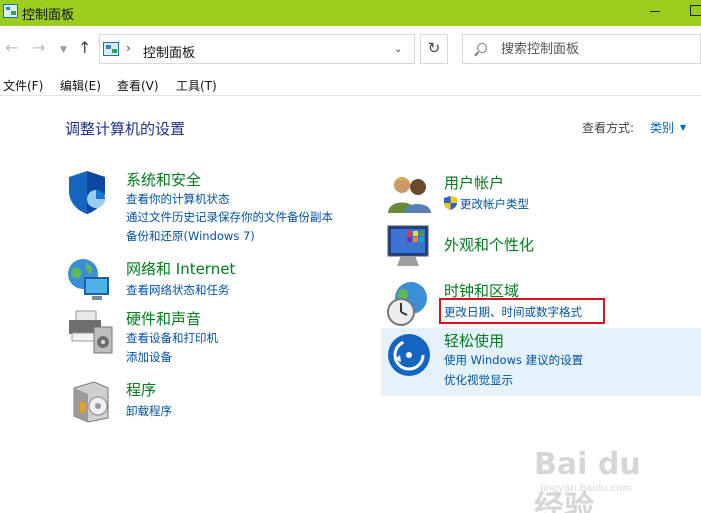 The image size is (701, 513). Describe the element at coordinates (178, 199) in the screenshot. I see `view-computer-status-link: 查看你的计算机状态` at that location.